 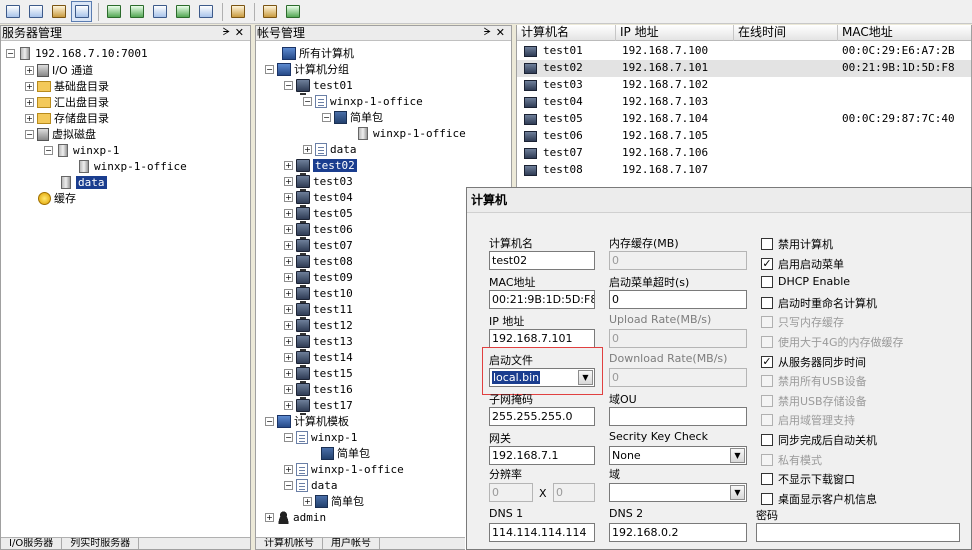 I want to click on checkbox-option: DHCP Enable, so click(x=805, y=281).